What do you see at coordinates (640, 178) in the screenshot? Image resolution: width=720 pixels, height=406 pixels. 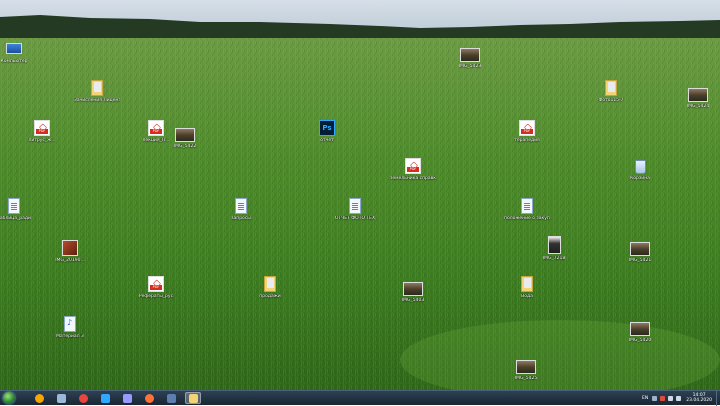 I see `desktop-icon-label: Корзина` at bounding box center [640, 178].